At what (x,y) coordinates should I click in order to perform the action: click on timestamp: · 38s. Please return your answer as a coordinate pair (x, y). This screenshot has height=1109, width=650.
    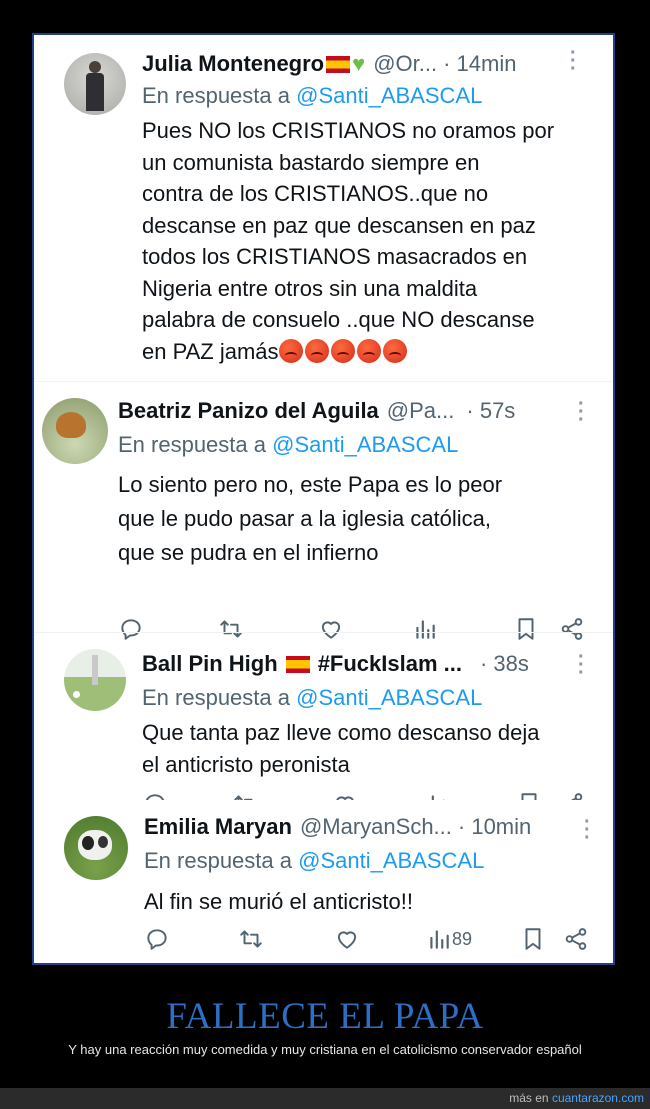
    Looking at the image, I should click on (504, 664).